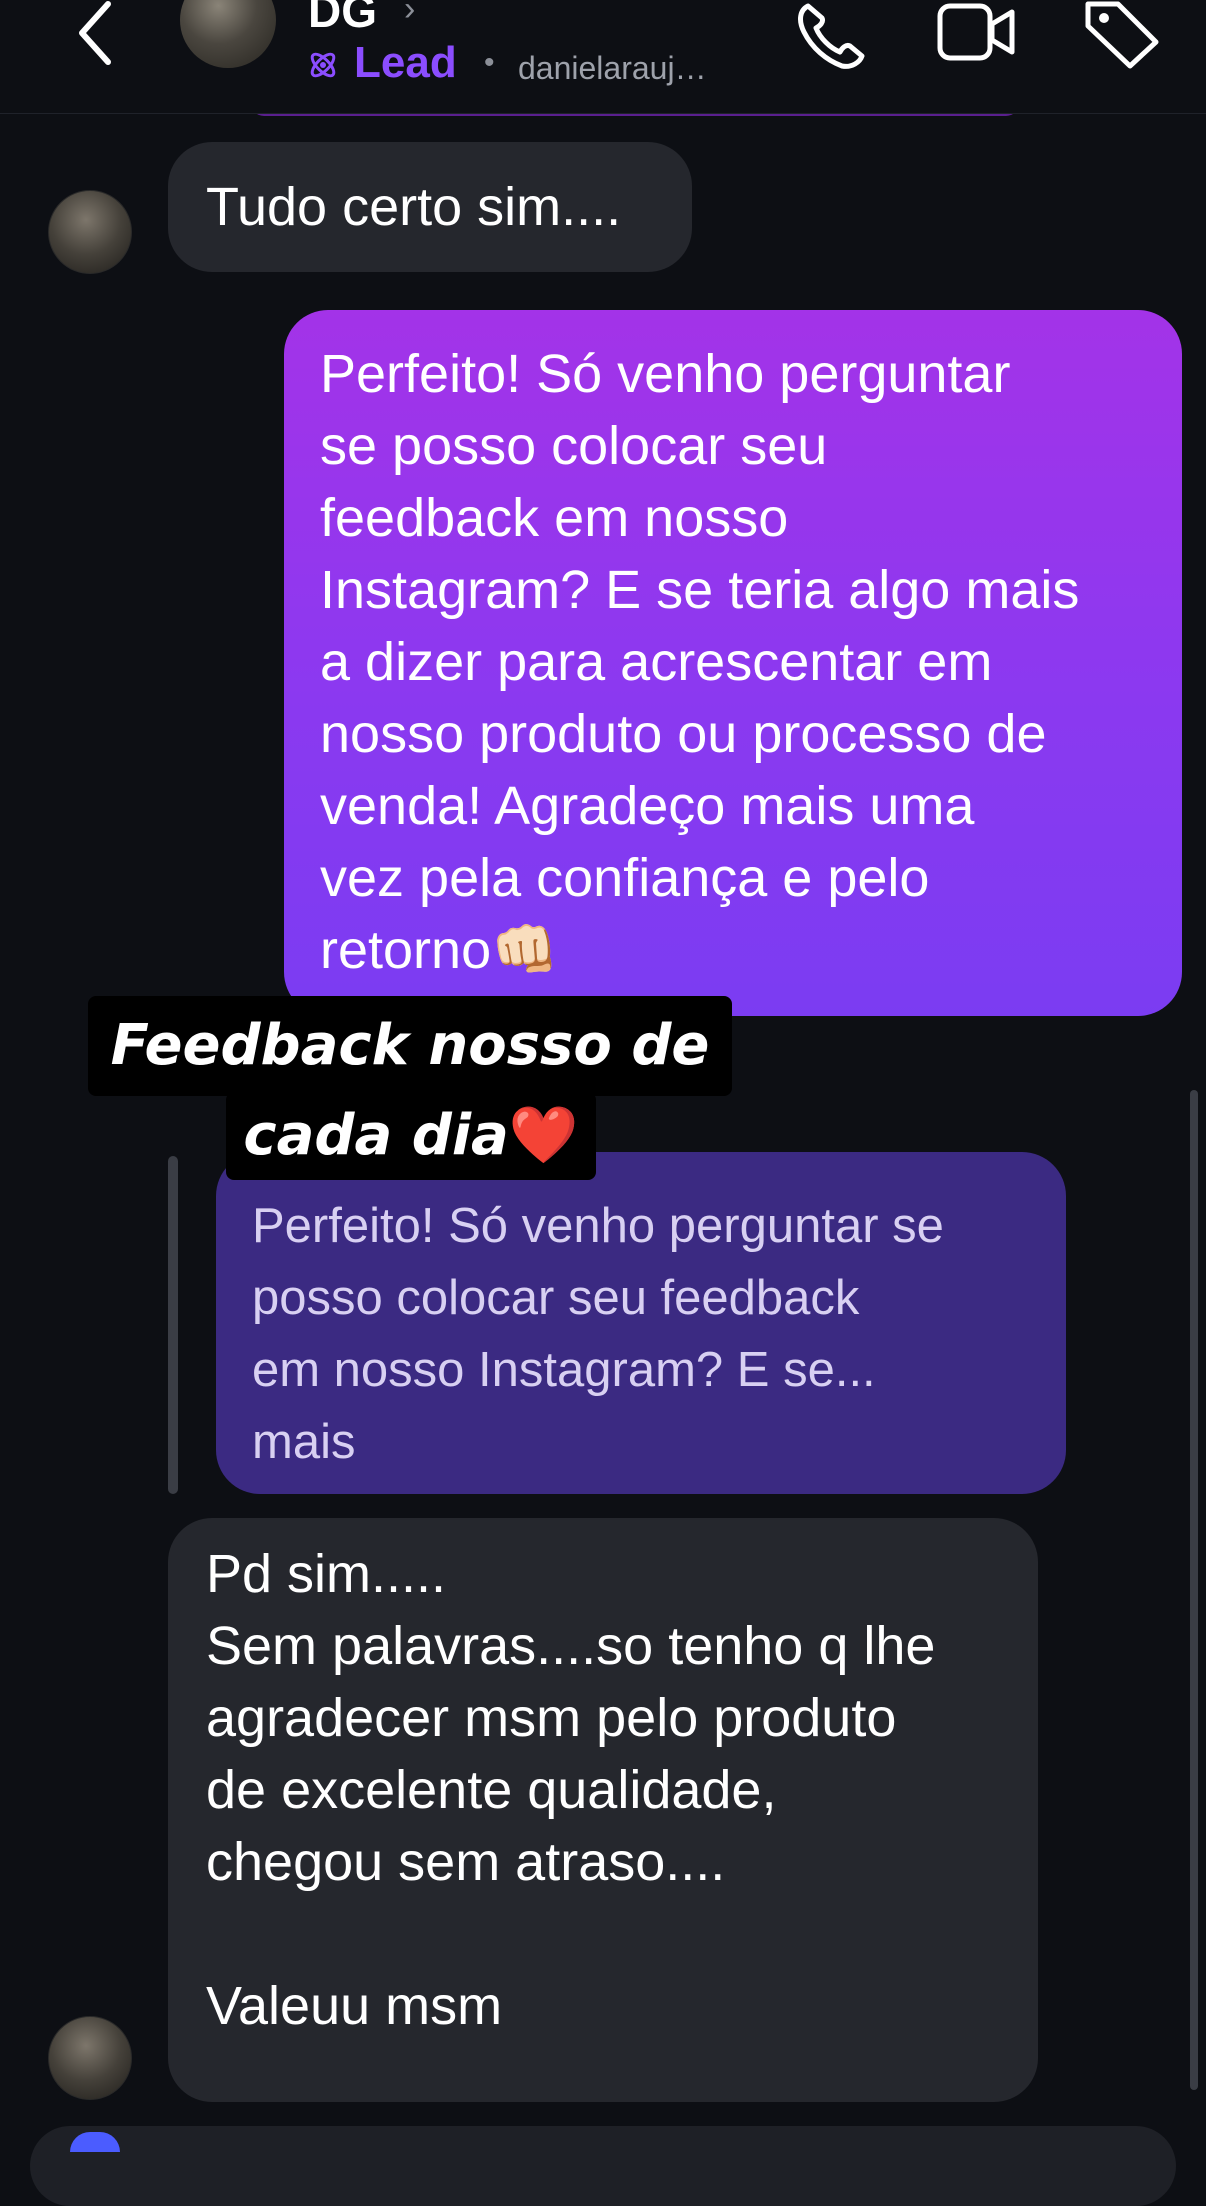 The height and width of the screenshot is (2206, 1206). What do you see at coordinates (603, 2166) in the screenshot?
I see `message-composer` at bounding box center [603, 2166].